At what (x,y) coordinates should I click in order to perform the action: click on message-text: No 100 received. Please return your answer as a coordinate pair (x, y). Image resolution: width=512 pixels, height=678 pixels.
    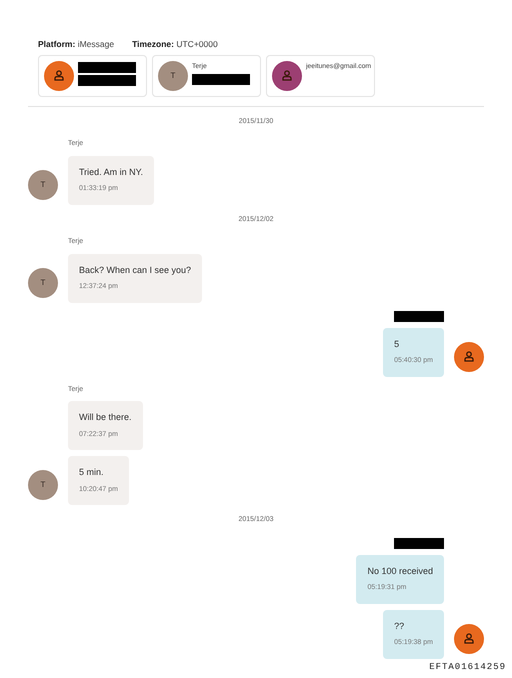
    Looking at the image, I should click on (400, 571).